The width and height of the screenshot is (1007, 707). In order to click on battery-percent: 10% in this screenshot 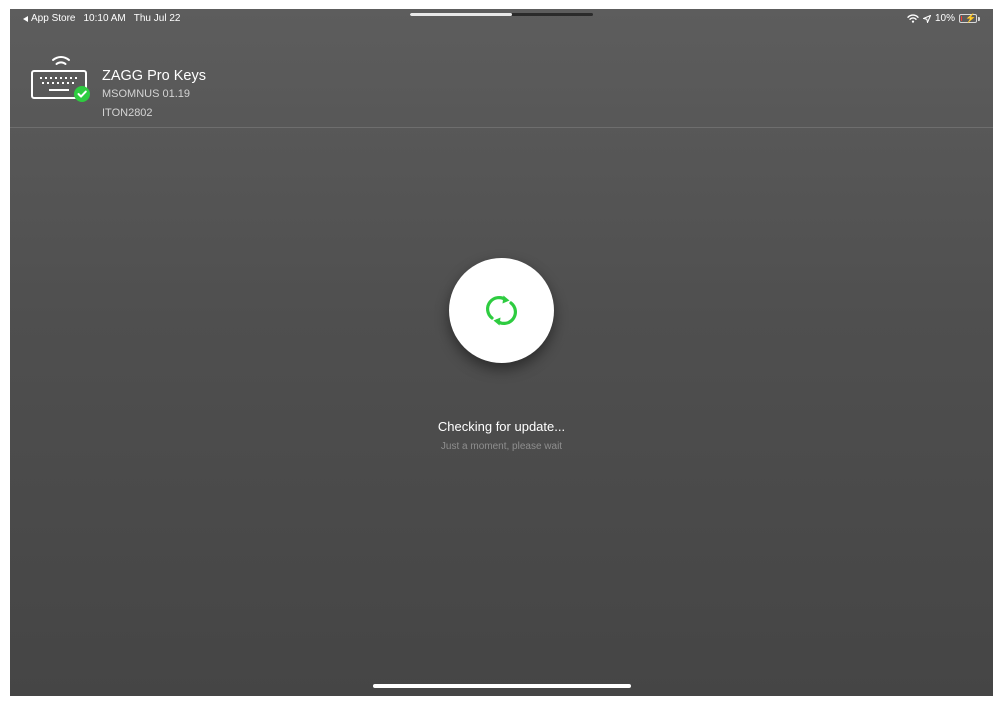, I will do `click(944, 18)`.